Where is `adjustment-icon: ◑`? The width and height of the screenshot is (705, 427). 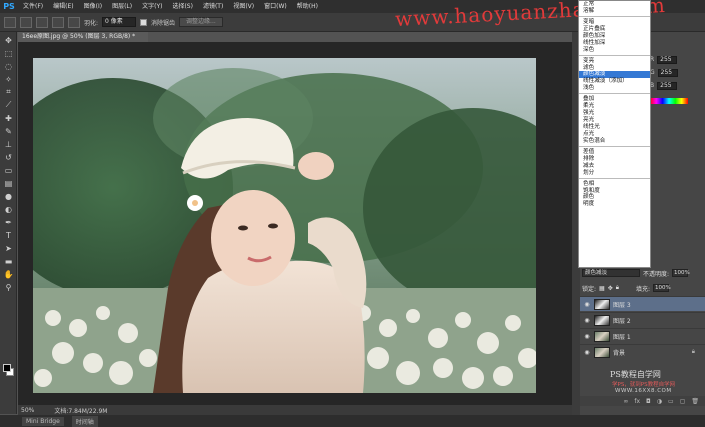 adjustment-icon: ◑ is located at coordinates (659, 401).